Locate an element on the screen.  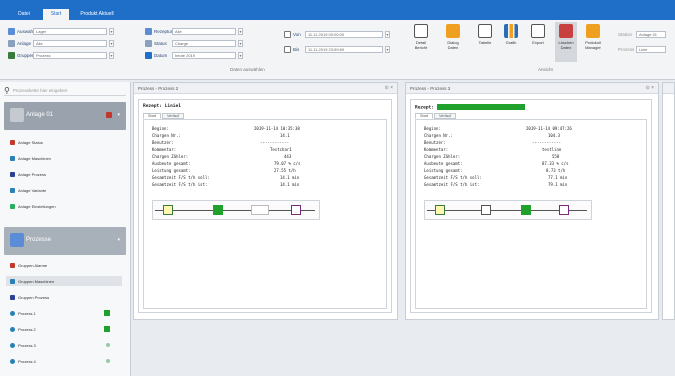
tab-start: Start is located at coordinates (56, 14).